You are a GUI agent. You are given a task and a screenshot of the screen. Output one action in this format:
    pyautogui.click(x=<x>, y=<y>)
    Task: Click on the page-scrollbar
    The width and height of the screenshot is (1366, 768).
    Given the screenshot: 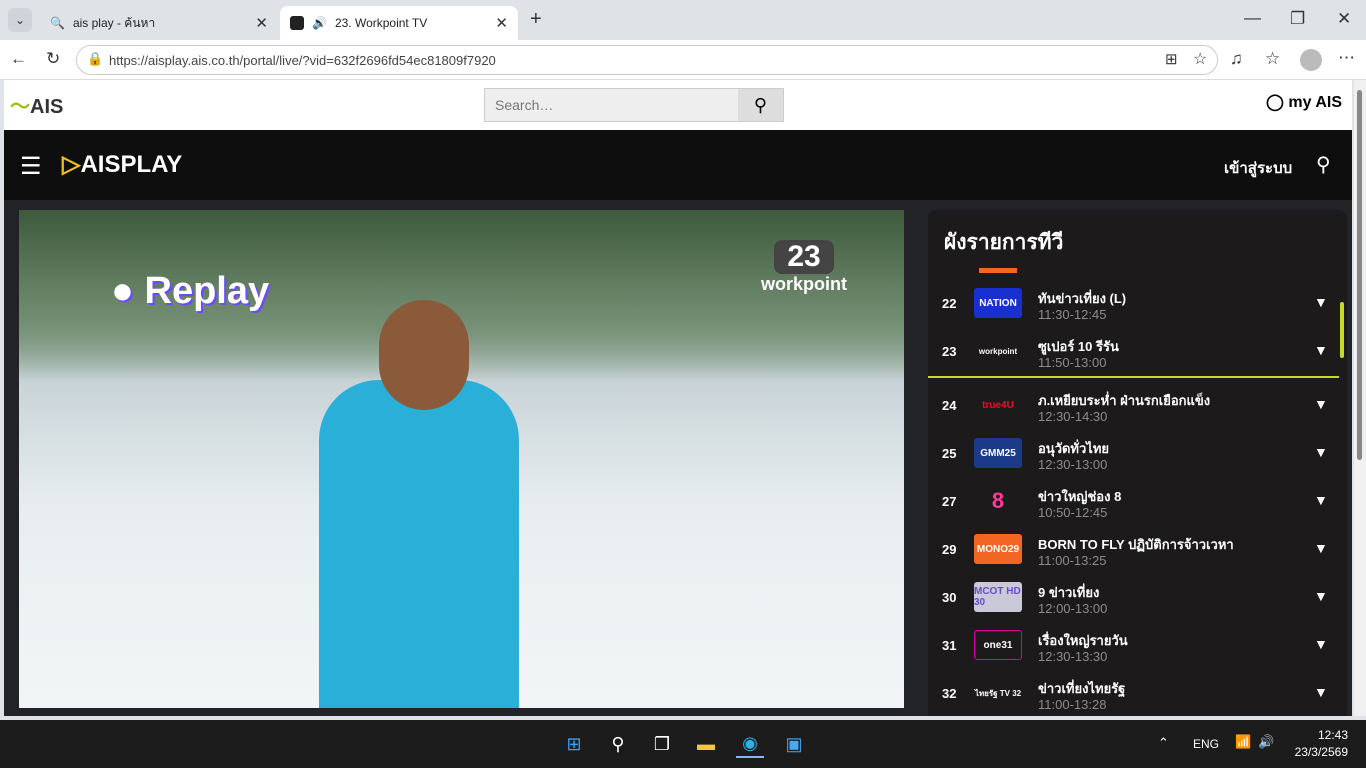 What is the action you would take?
    pyautogui.click(x=1360, y=398)
    